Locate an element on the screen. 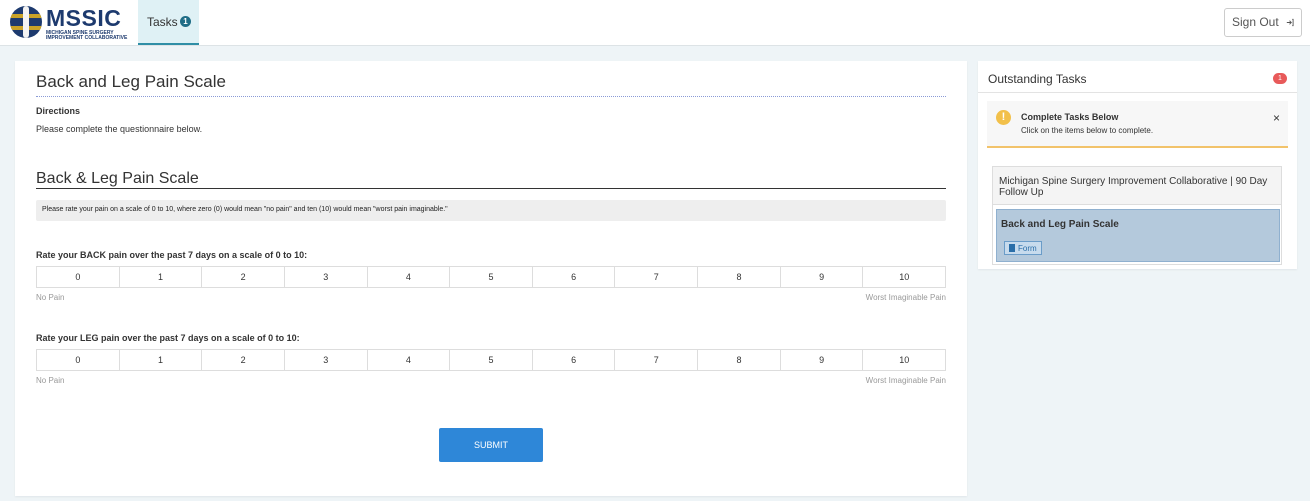 The width and height of the screenshot is (1310, 501). tab-tasks-label: Tasks is located at coordinates (162, 22).